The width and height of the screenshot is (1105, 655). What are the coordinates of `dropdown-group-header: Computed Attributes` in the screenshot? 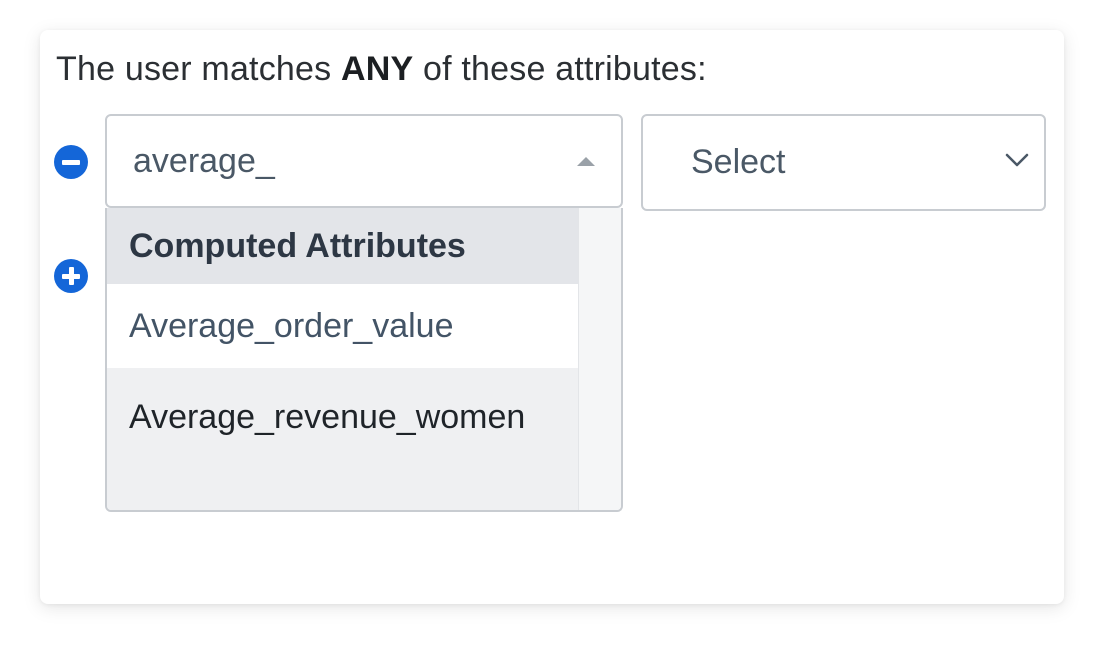 It's located at (344, 246).